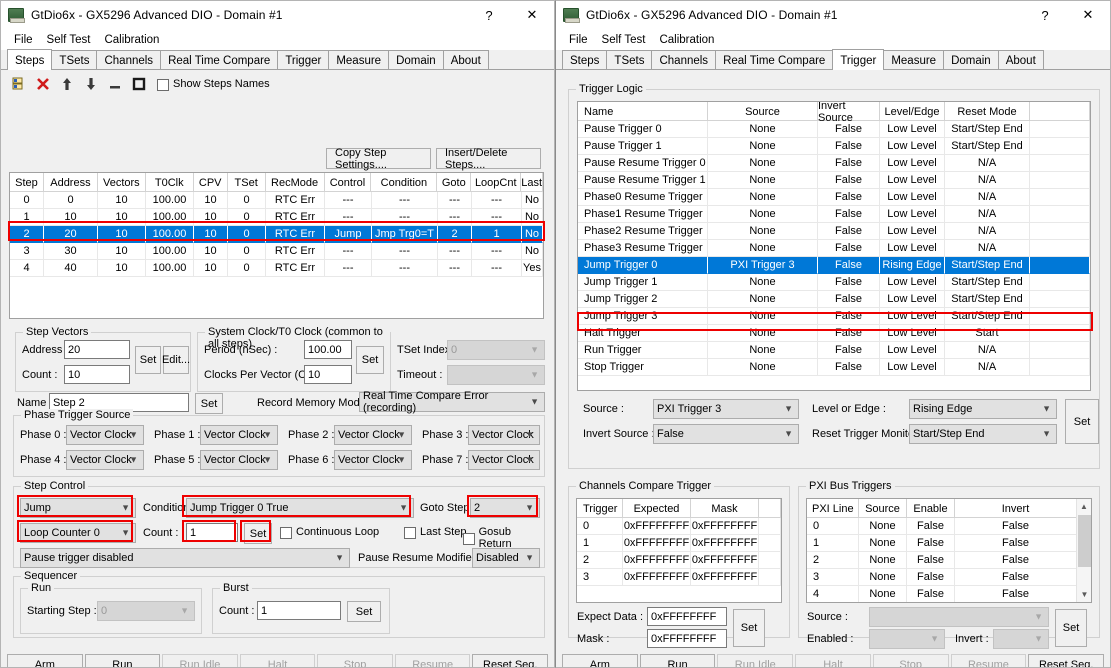  Describe the element at coordinates (949, 526) in the screenshot. I see `table-row: 0 None False False` at that location.